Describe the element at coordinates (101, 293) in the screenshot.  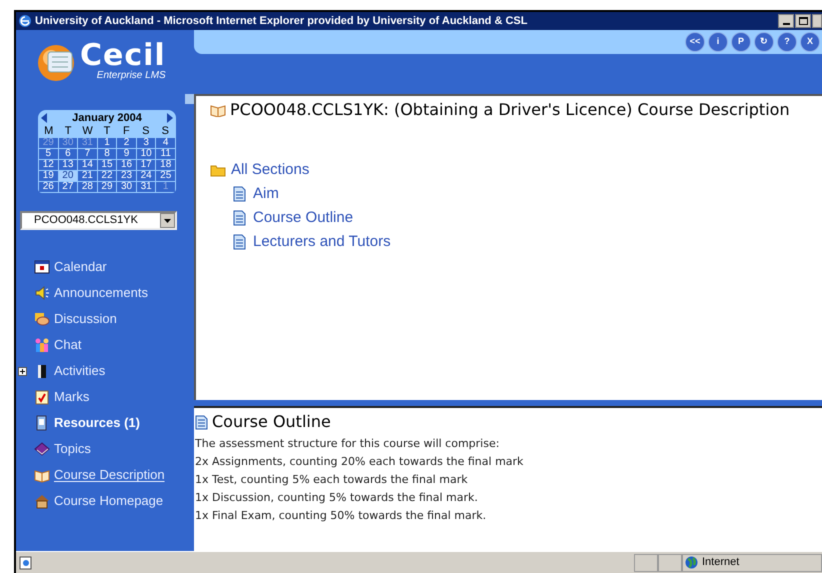
I see `nav-link: Announcements` at that location.